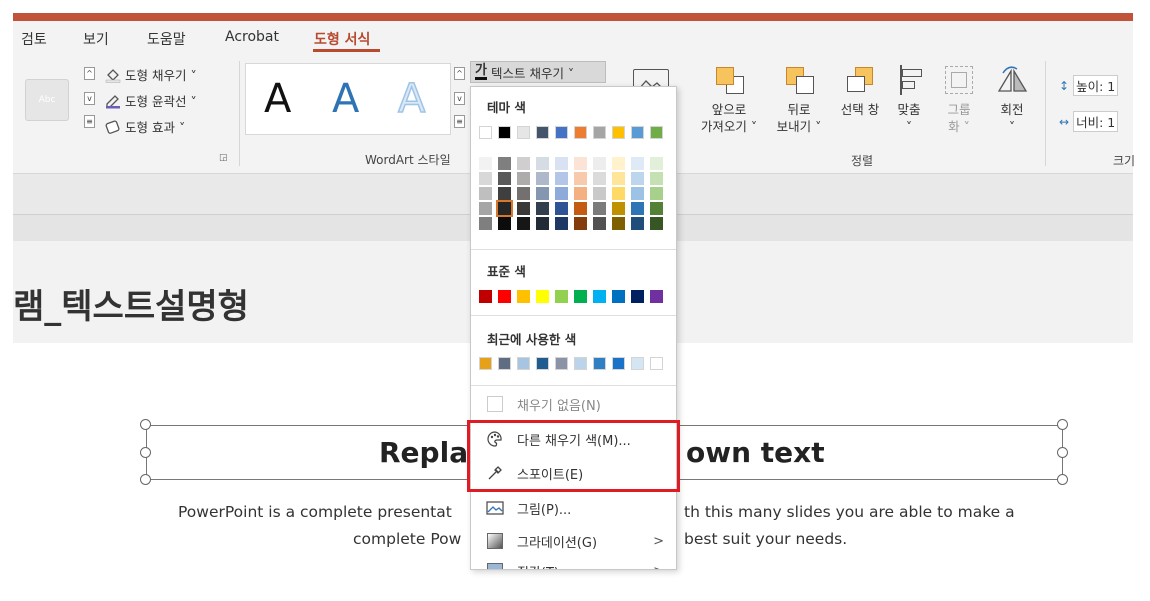 This screenshot has height=601, width=1150. Describe the element at coordinates (223, 158) in the screenshot. I see `dialog-launcher-icon: ◲` at that location.